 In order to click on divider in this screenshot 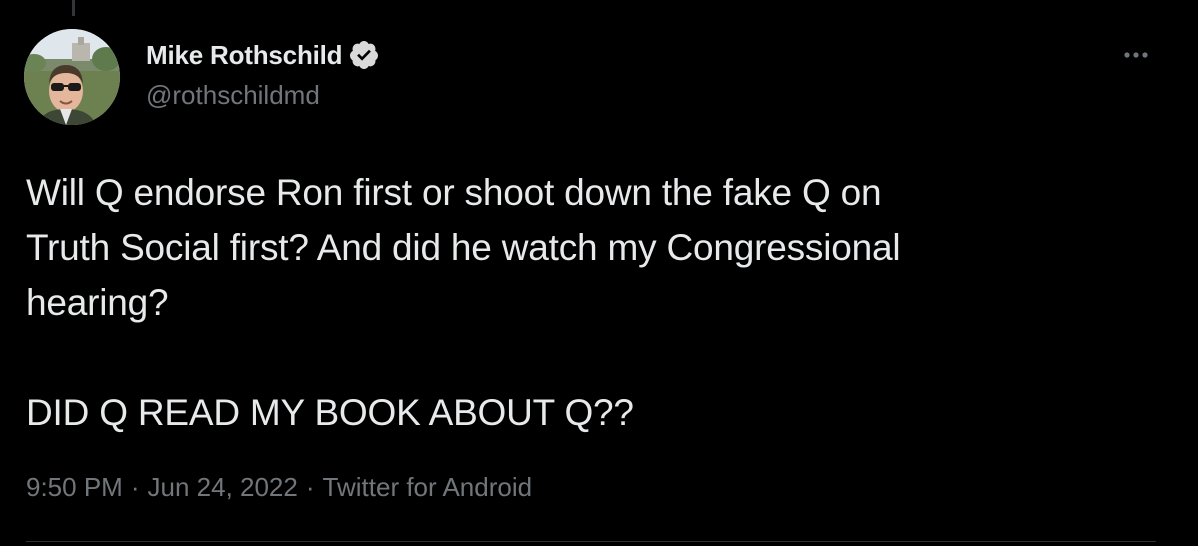, I will do `click(591, 541)`.